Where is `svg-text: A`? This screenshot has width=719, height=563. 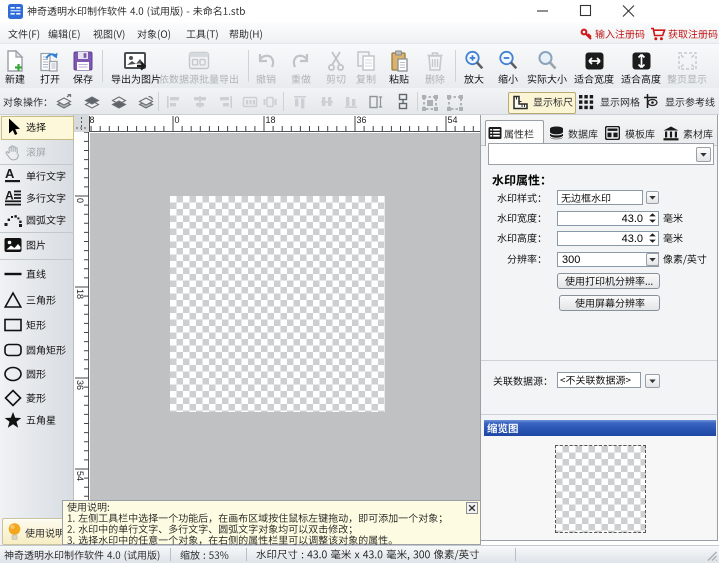 svg-text: A is located at coordinates (10, 174).